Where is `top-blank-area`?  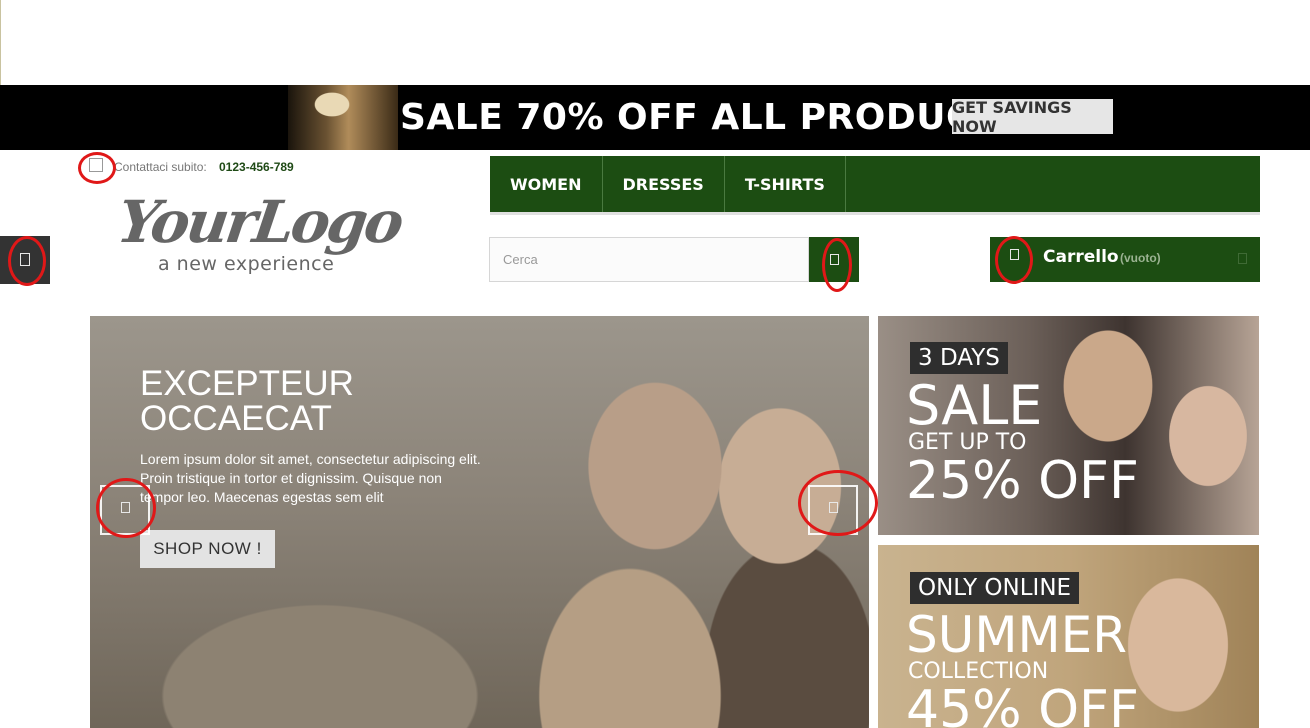 top-blank-area is located at coordinates (655, 42).